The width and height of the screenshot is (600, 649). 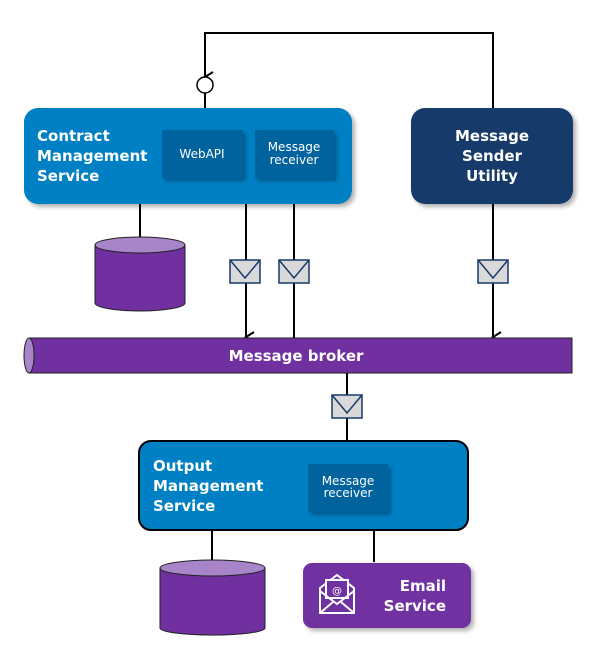 I want to click on output-message-receiver: Message receiver, so click(x=348, y=488).